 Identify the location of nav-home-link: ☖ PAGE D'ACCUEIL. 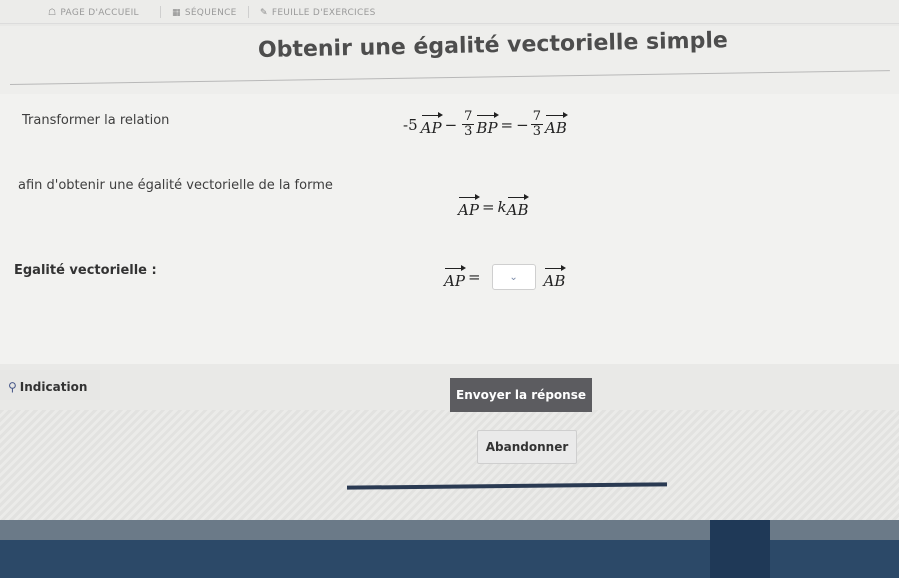
(93, 13).